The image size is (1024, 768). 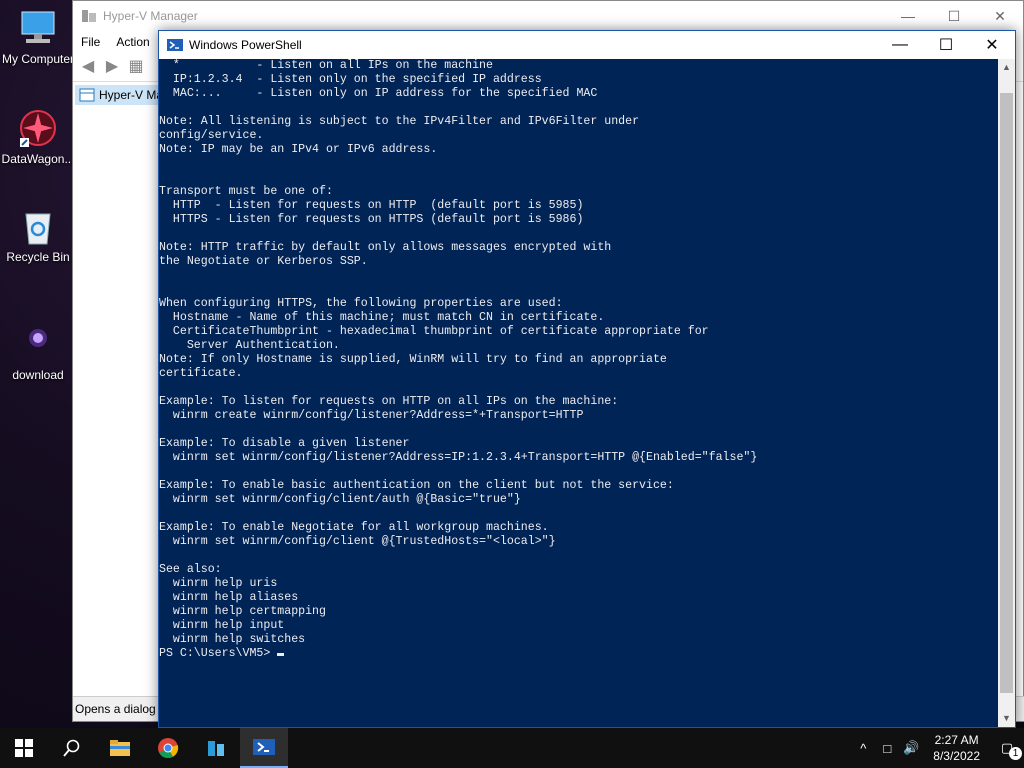 I want to click on computer-icon, so click(x=38, y=28).